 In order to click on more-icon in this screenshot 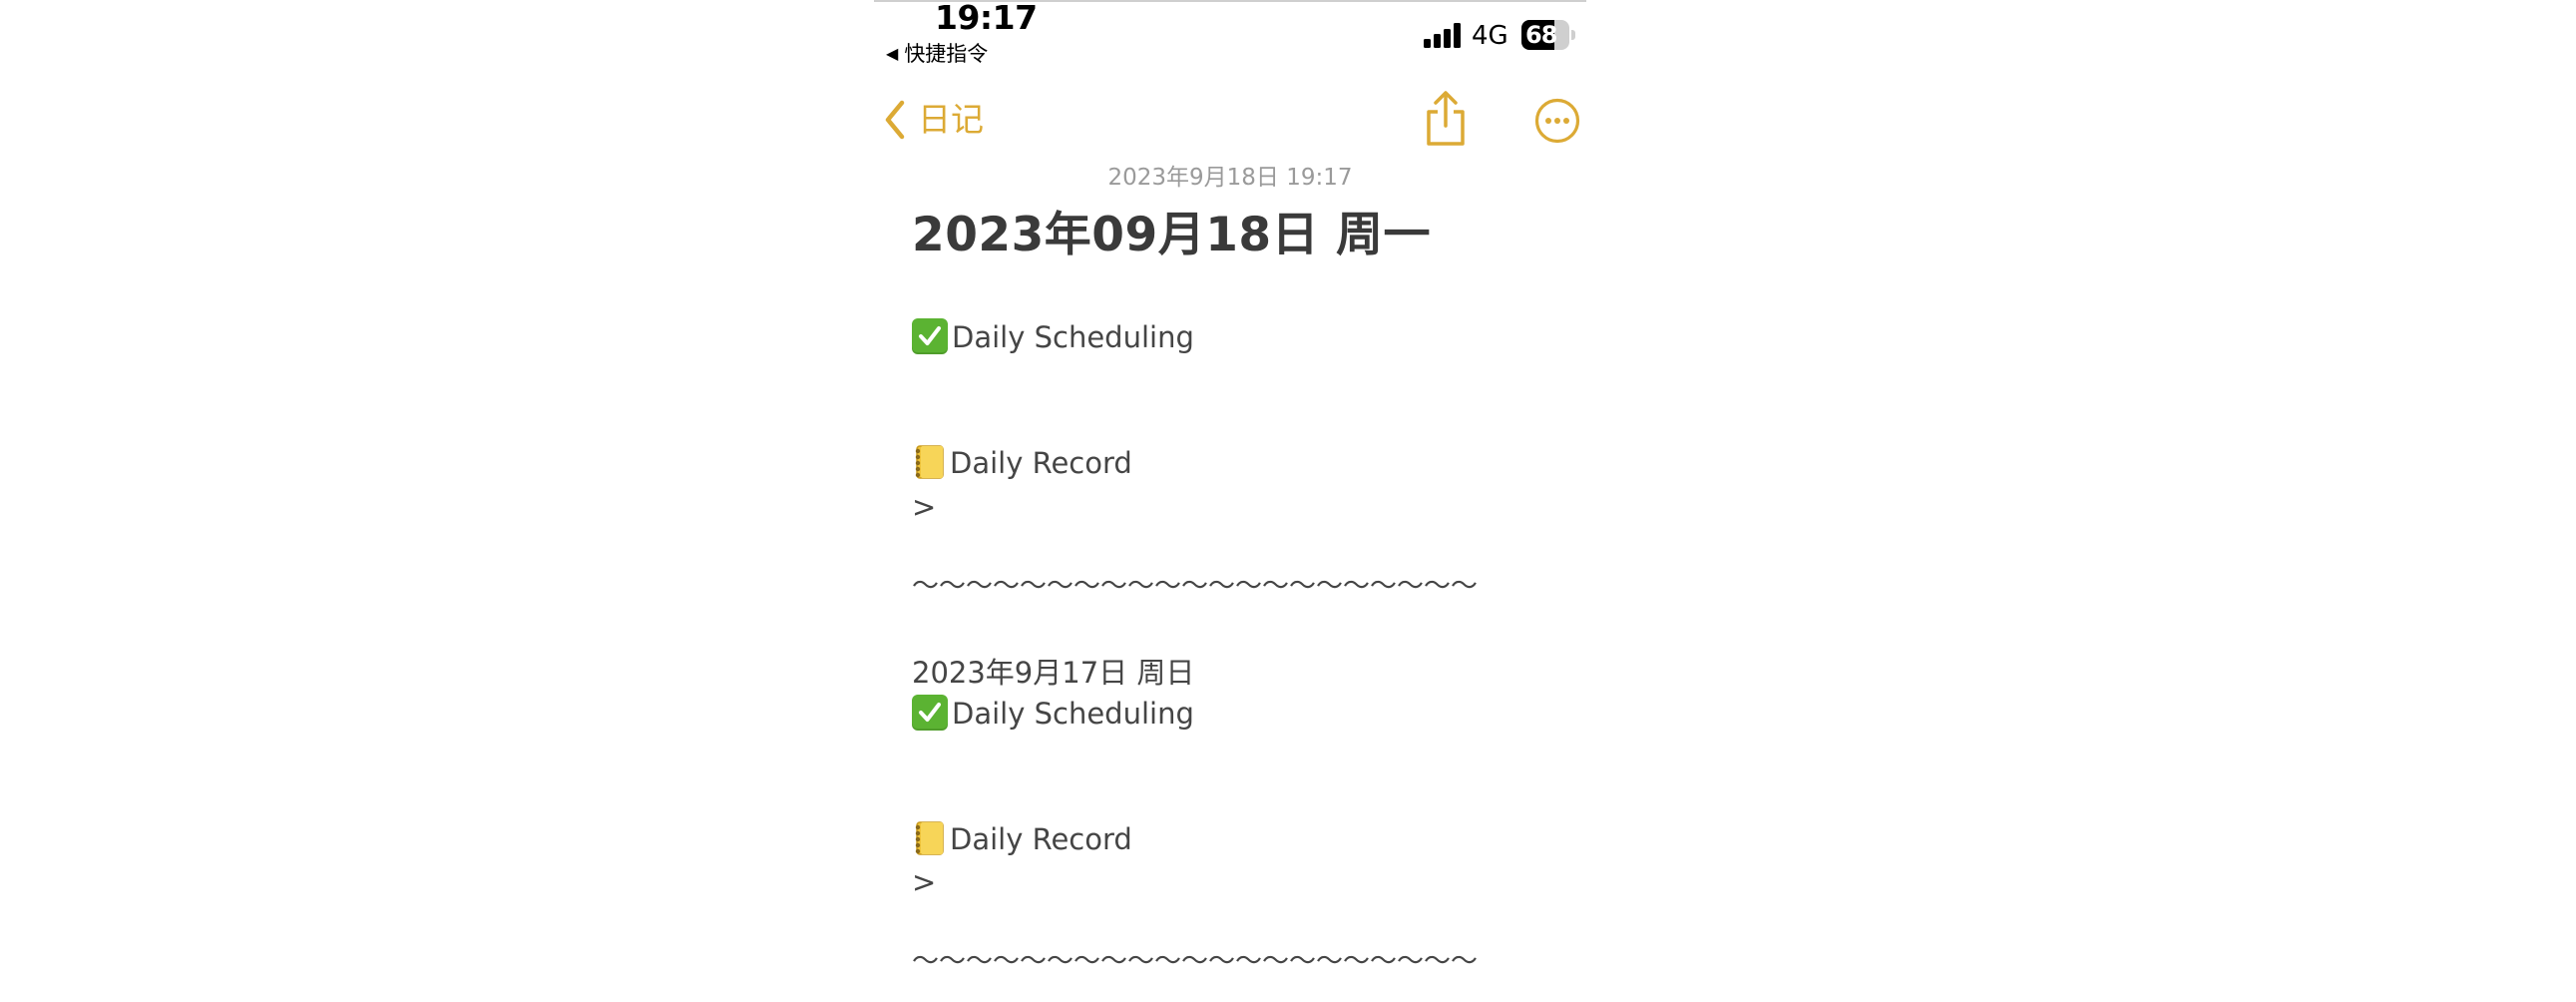, I will do `click(1557, 123)`.